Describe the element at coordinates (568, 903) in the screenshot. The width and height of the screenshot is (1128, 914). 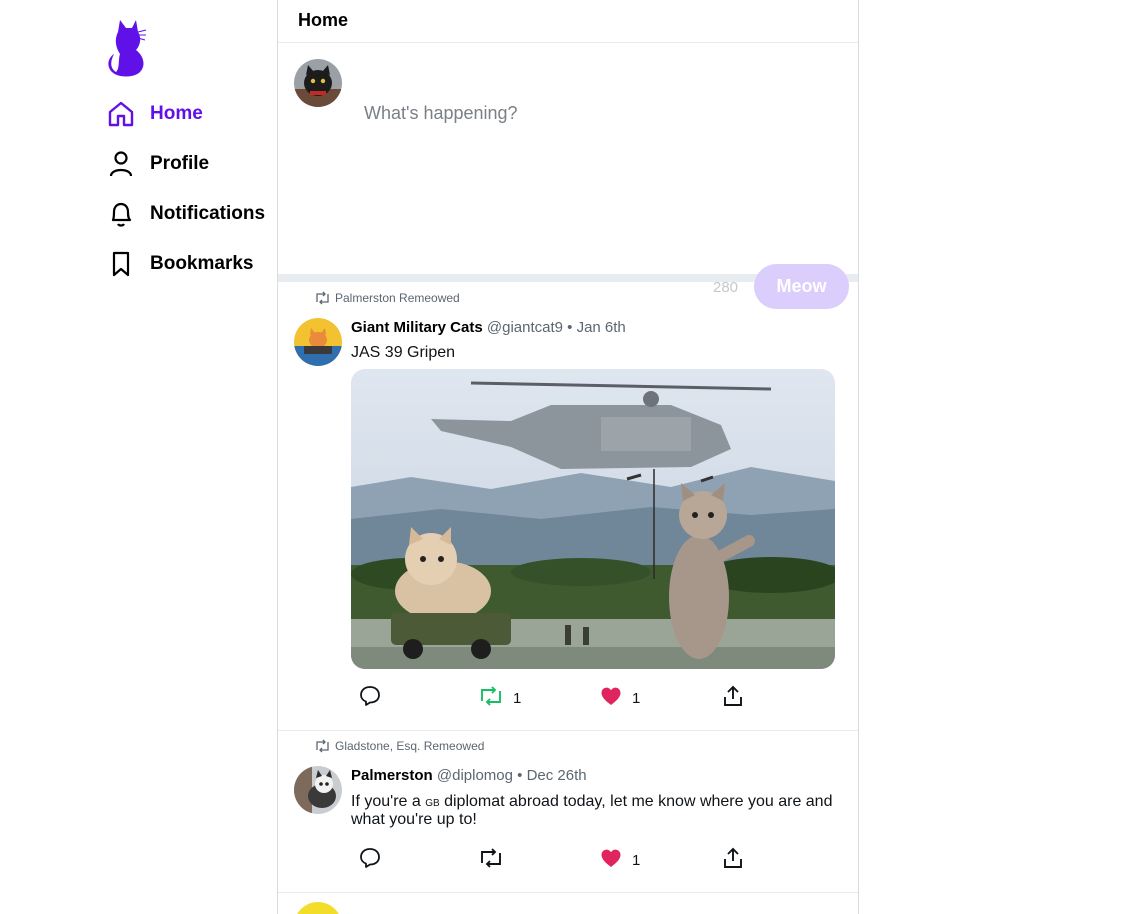
I see `tweet` at that location.